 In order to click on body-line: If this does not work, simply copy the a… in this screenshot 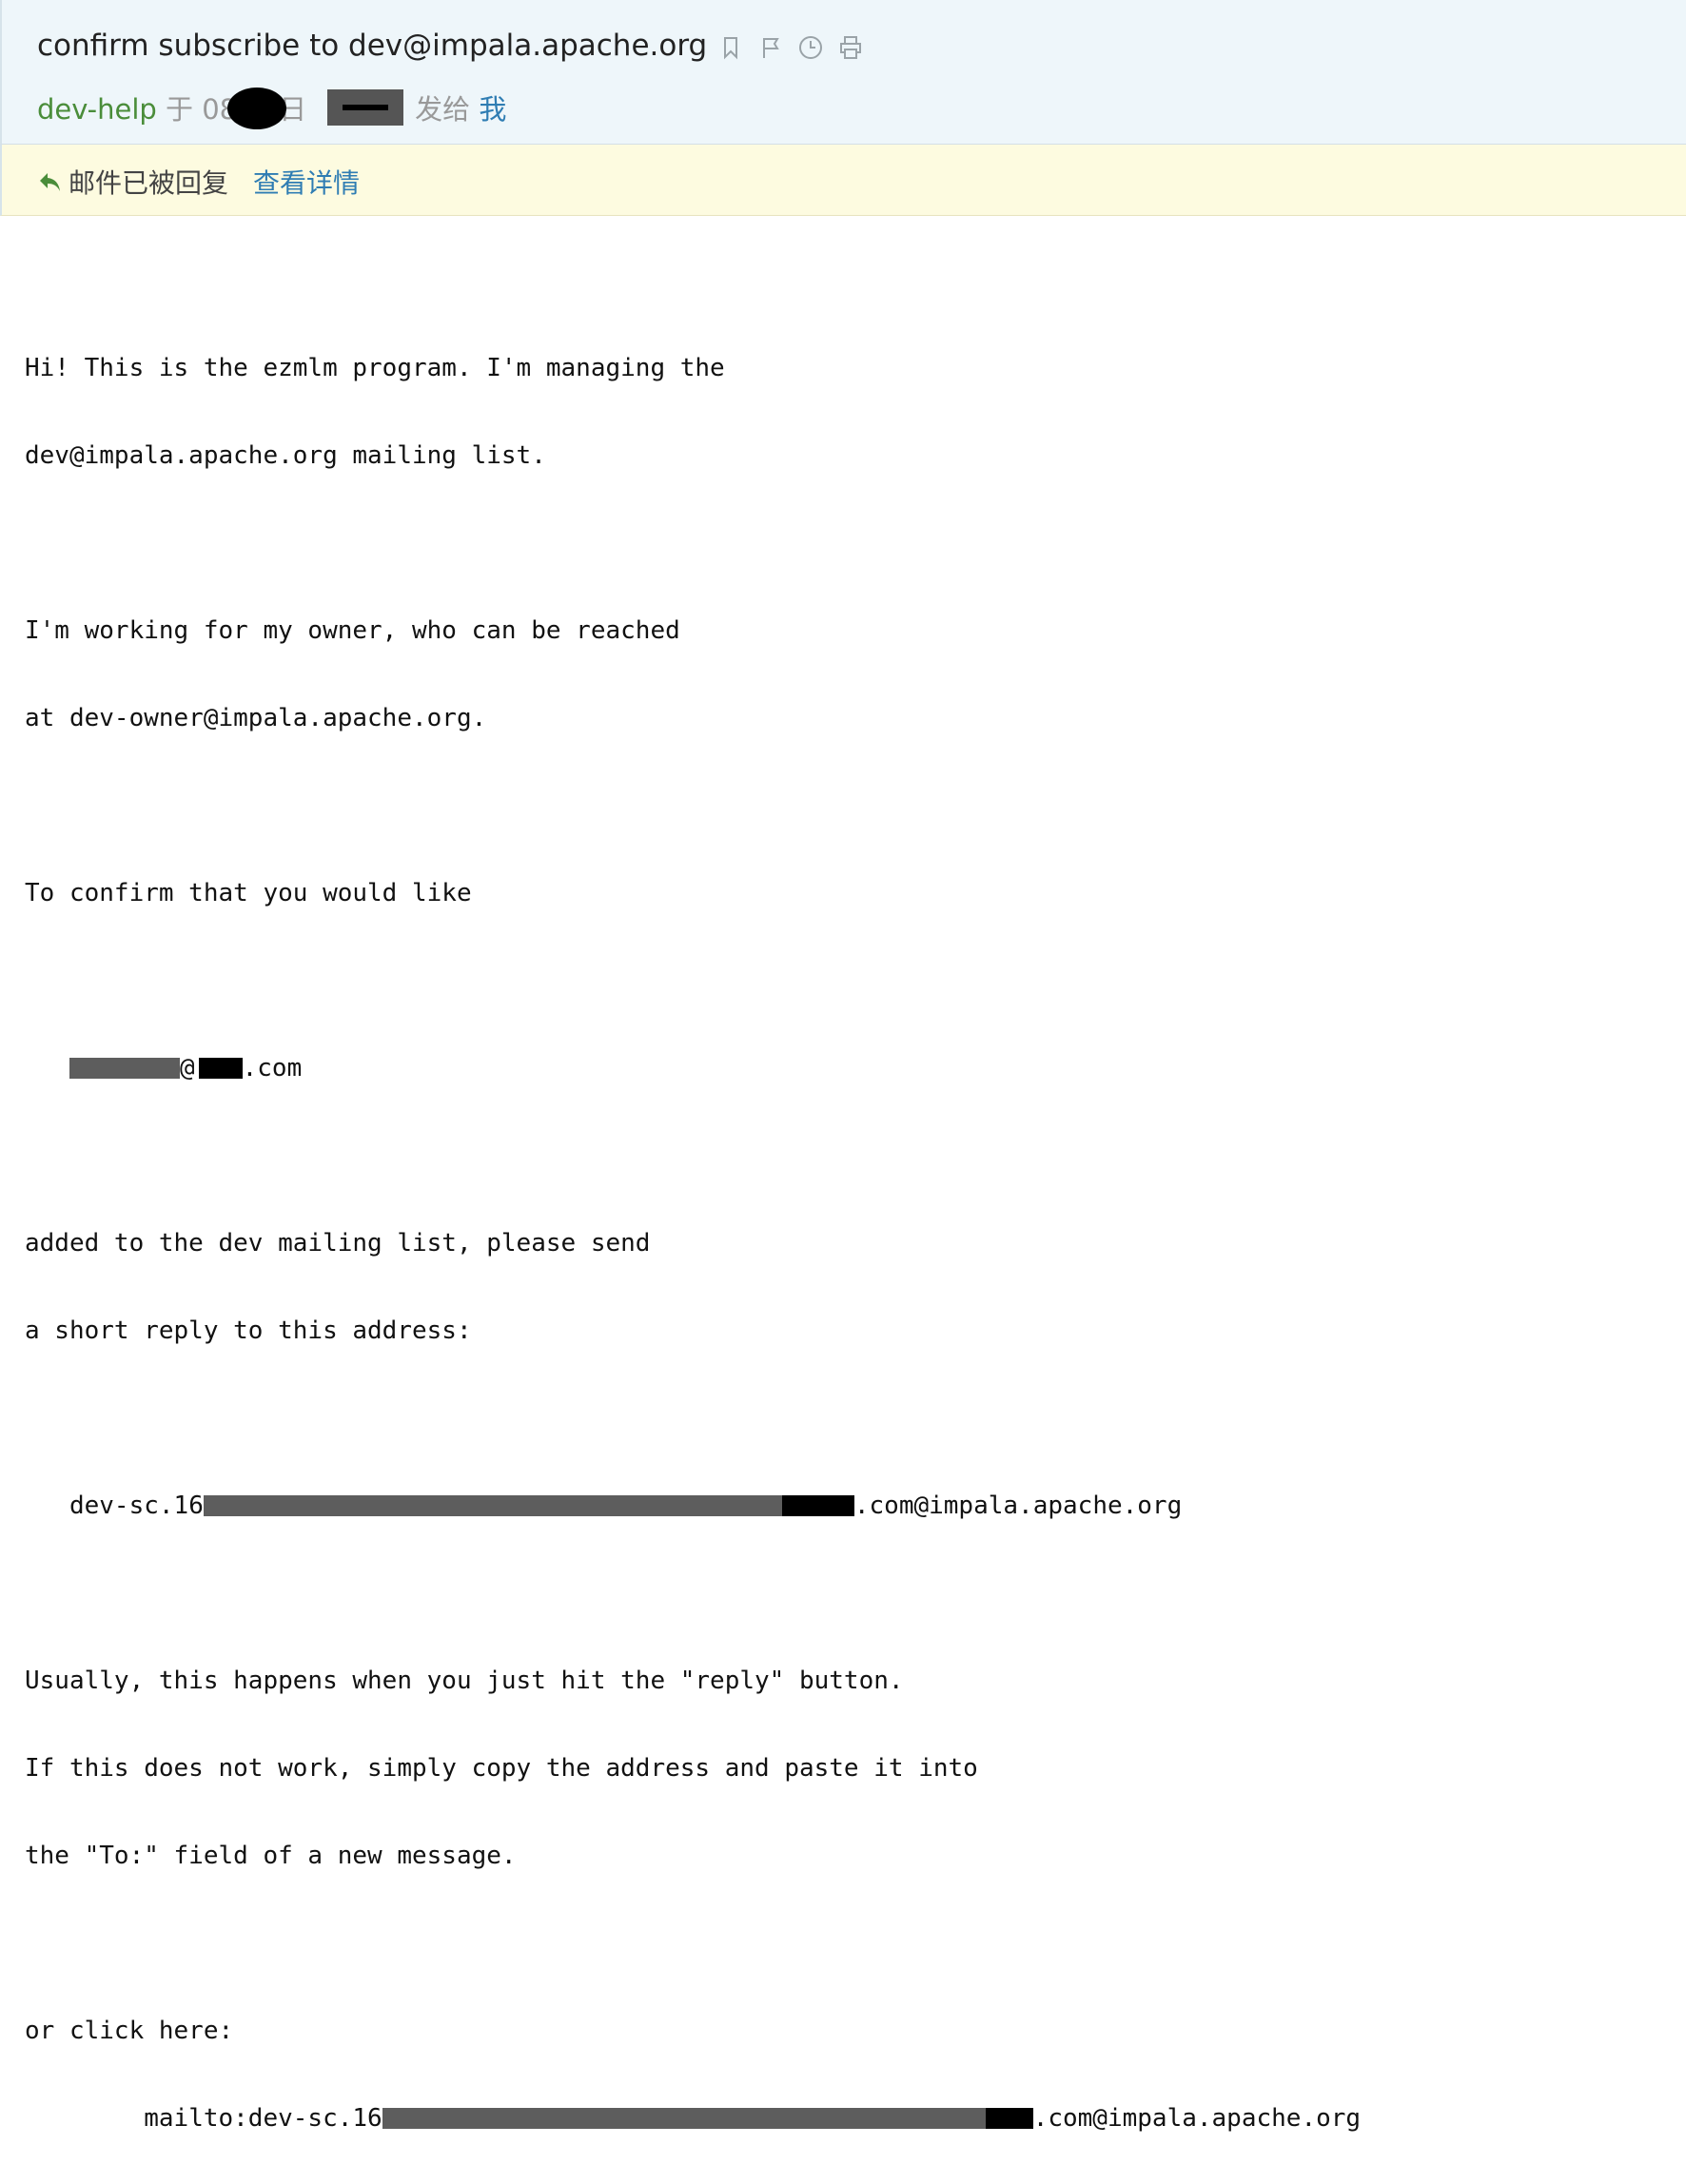, I will do `click(501, 1768)`.